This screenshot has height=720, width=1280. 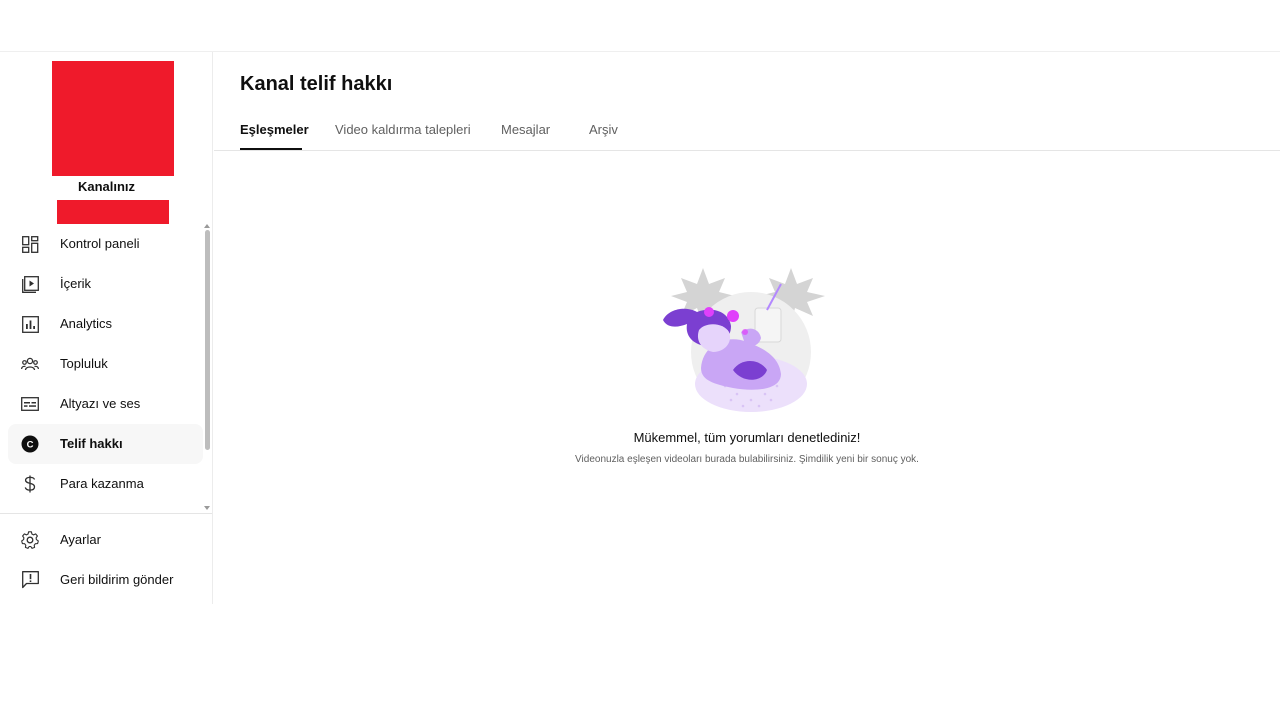 What do you see at coordinates (30, 580) in the screenshot?
I see `feedback-icon` at bounding box center [30, 580].